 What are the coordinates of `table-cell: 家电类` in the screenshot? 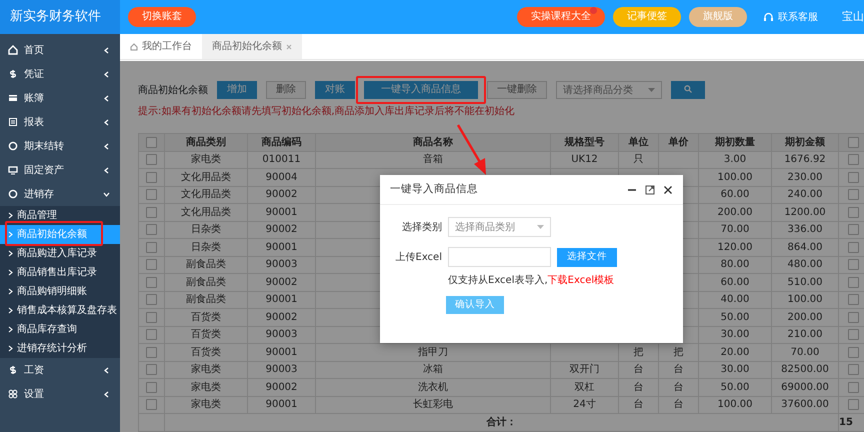 It's located at (206, 369).